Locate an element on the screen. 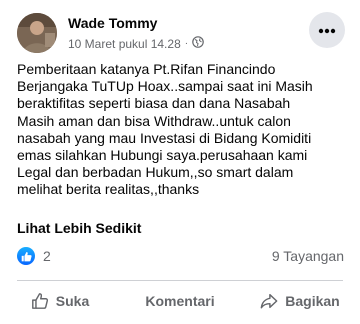 The width and height of the screenshot is (360, 324). like-label: Suka is located at coordinates (72, 301).